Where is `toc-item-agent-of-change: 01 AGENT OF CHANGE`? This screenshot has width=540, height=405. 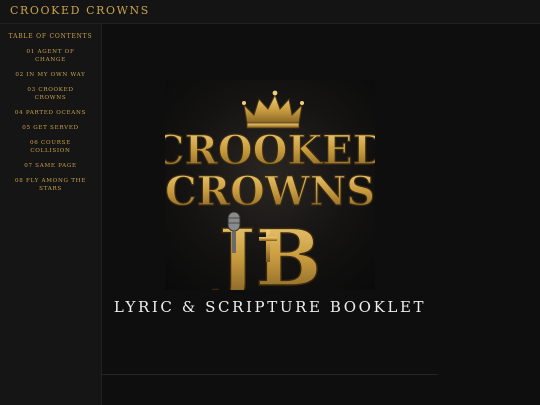 toc-item-agent-of-change: 01 AGENT OF CHANGE is located at coordinates (50, 56).